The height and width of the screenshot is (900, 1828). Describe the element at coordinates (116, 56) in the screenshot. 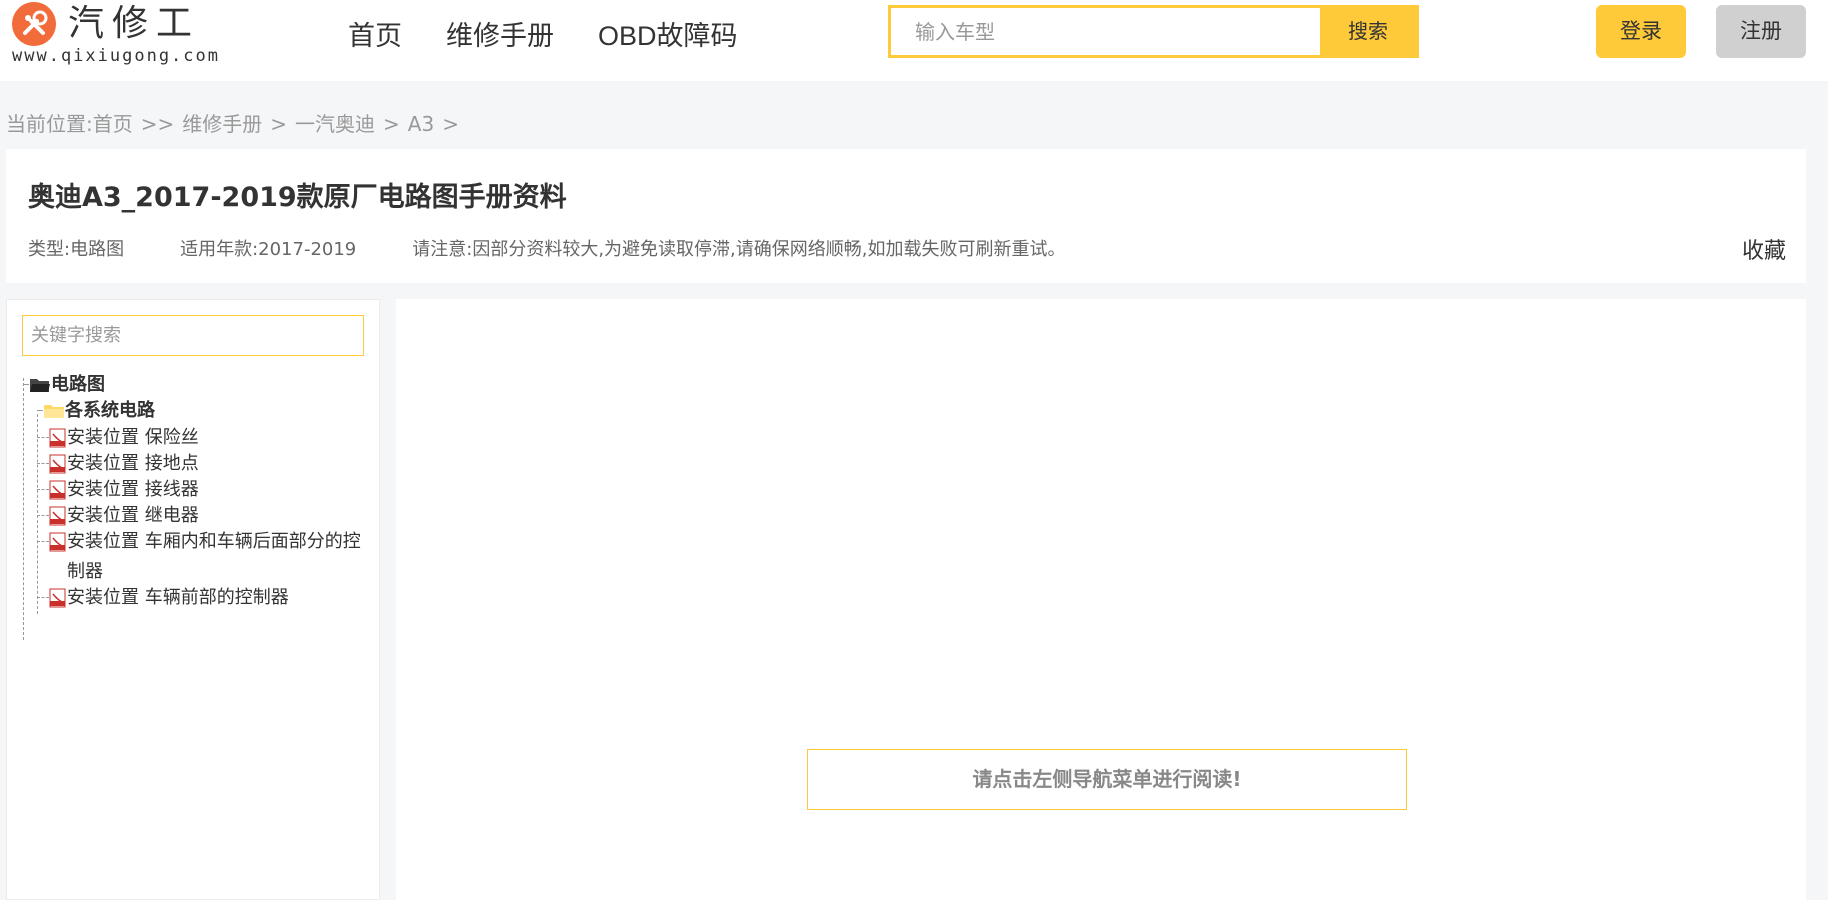

I see `logo-url: www.qixiugong.com` at that location.